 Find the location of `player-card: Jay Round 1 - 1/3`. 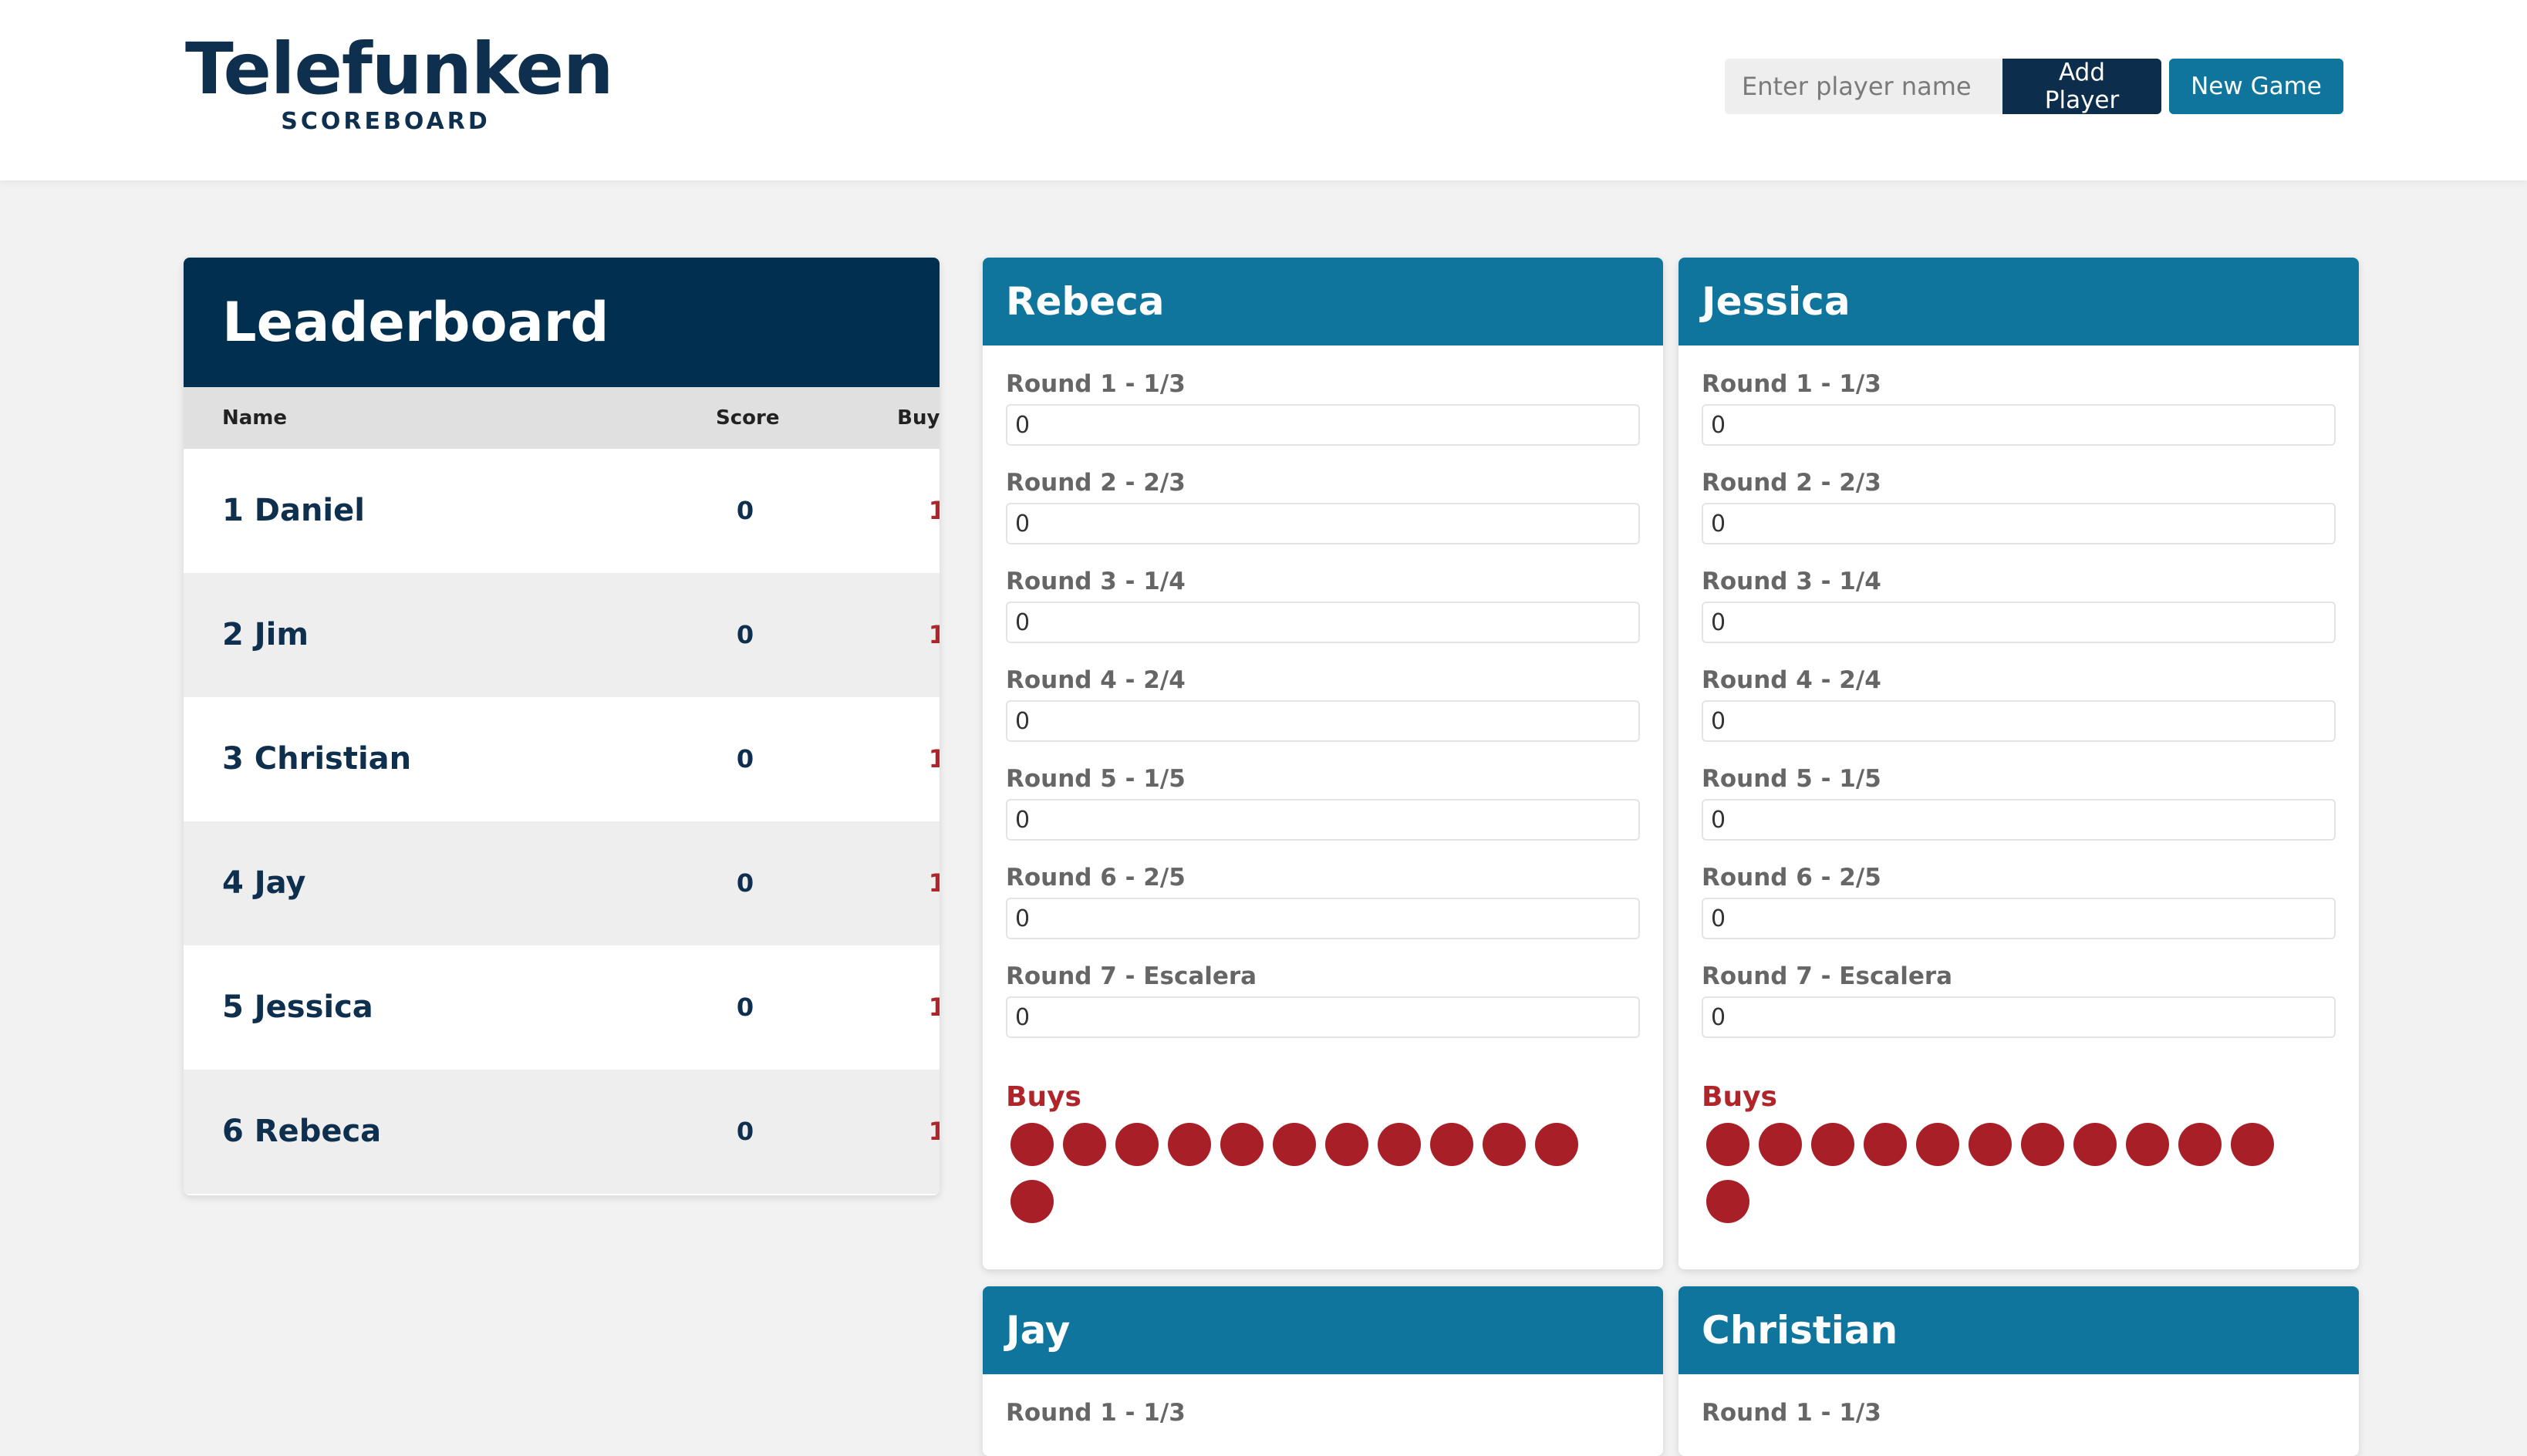

player-card: Jay Round 1 - 1/3 is located at coordinates (1323, 1371).